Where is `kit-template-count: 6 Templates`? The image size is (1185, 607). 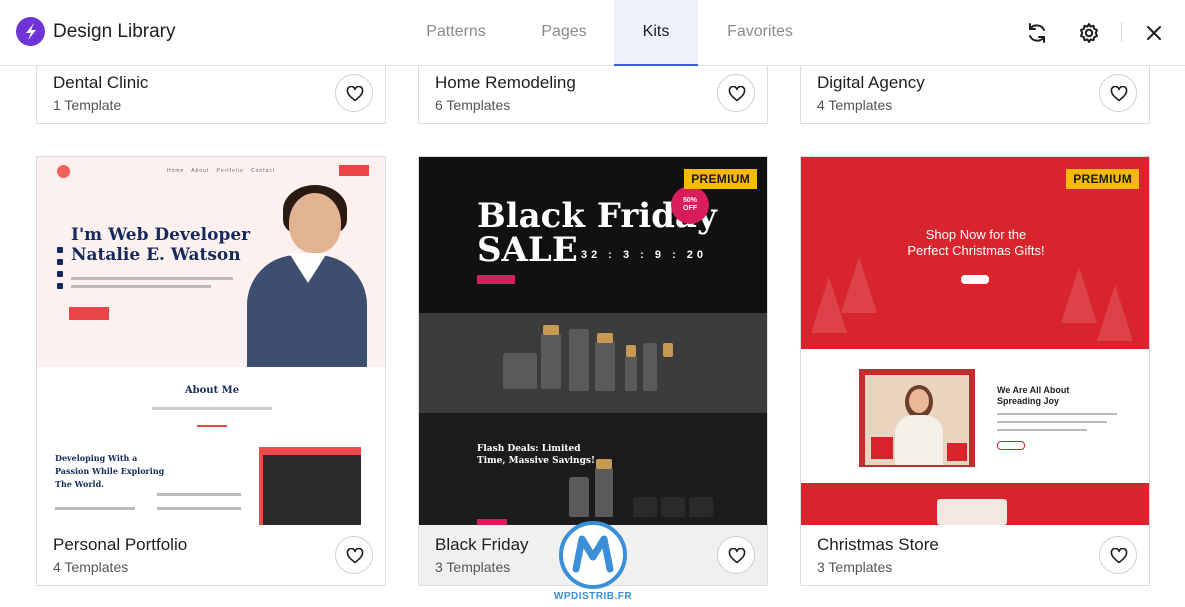 kit-template-count: 6 Templates is located at coordinates (473, 105).